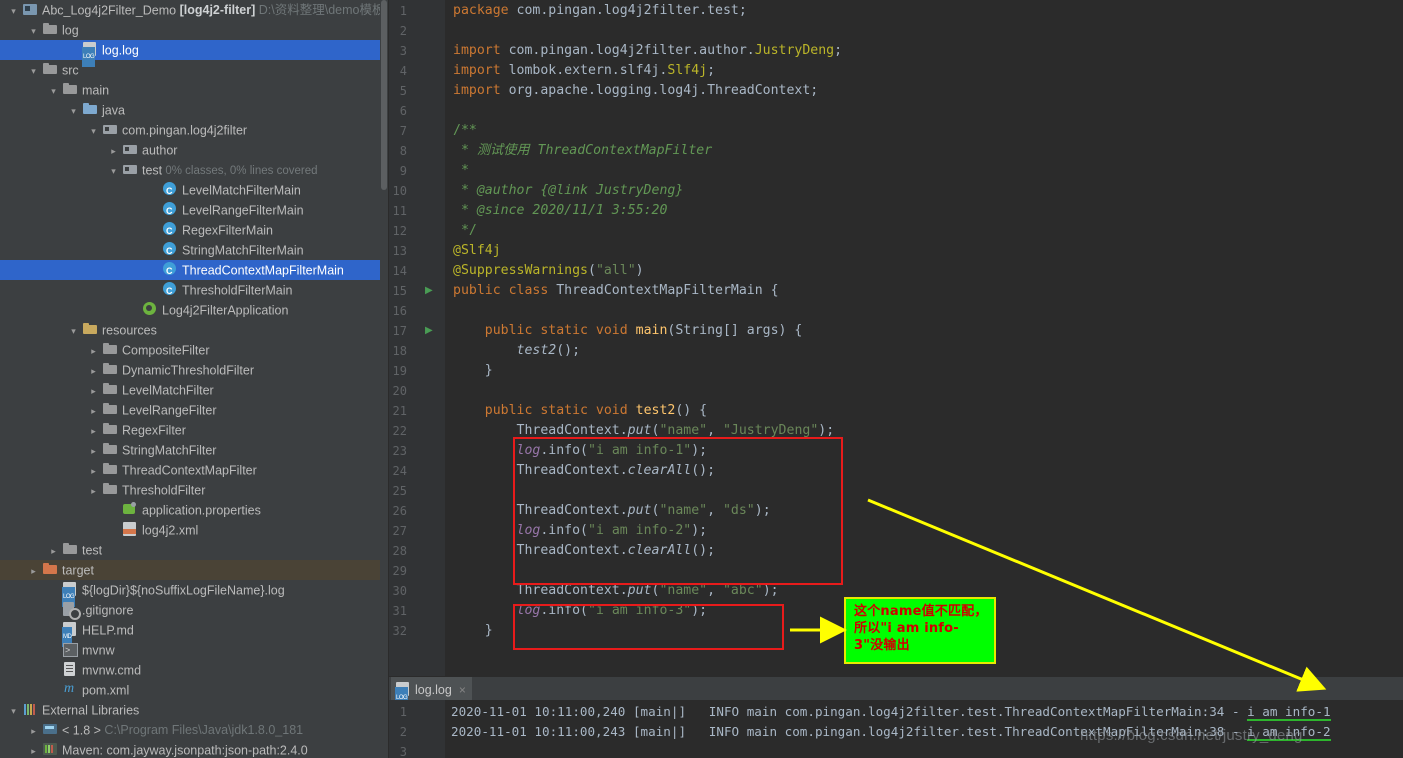 This screenshot has height=758, width=1403. What do you see at coordinates (194, 110) in the screenshot?
I see `tree-item-java: ▾ java` at bounding box center [194, 110].